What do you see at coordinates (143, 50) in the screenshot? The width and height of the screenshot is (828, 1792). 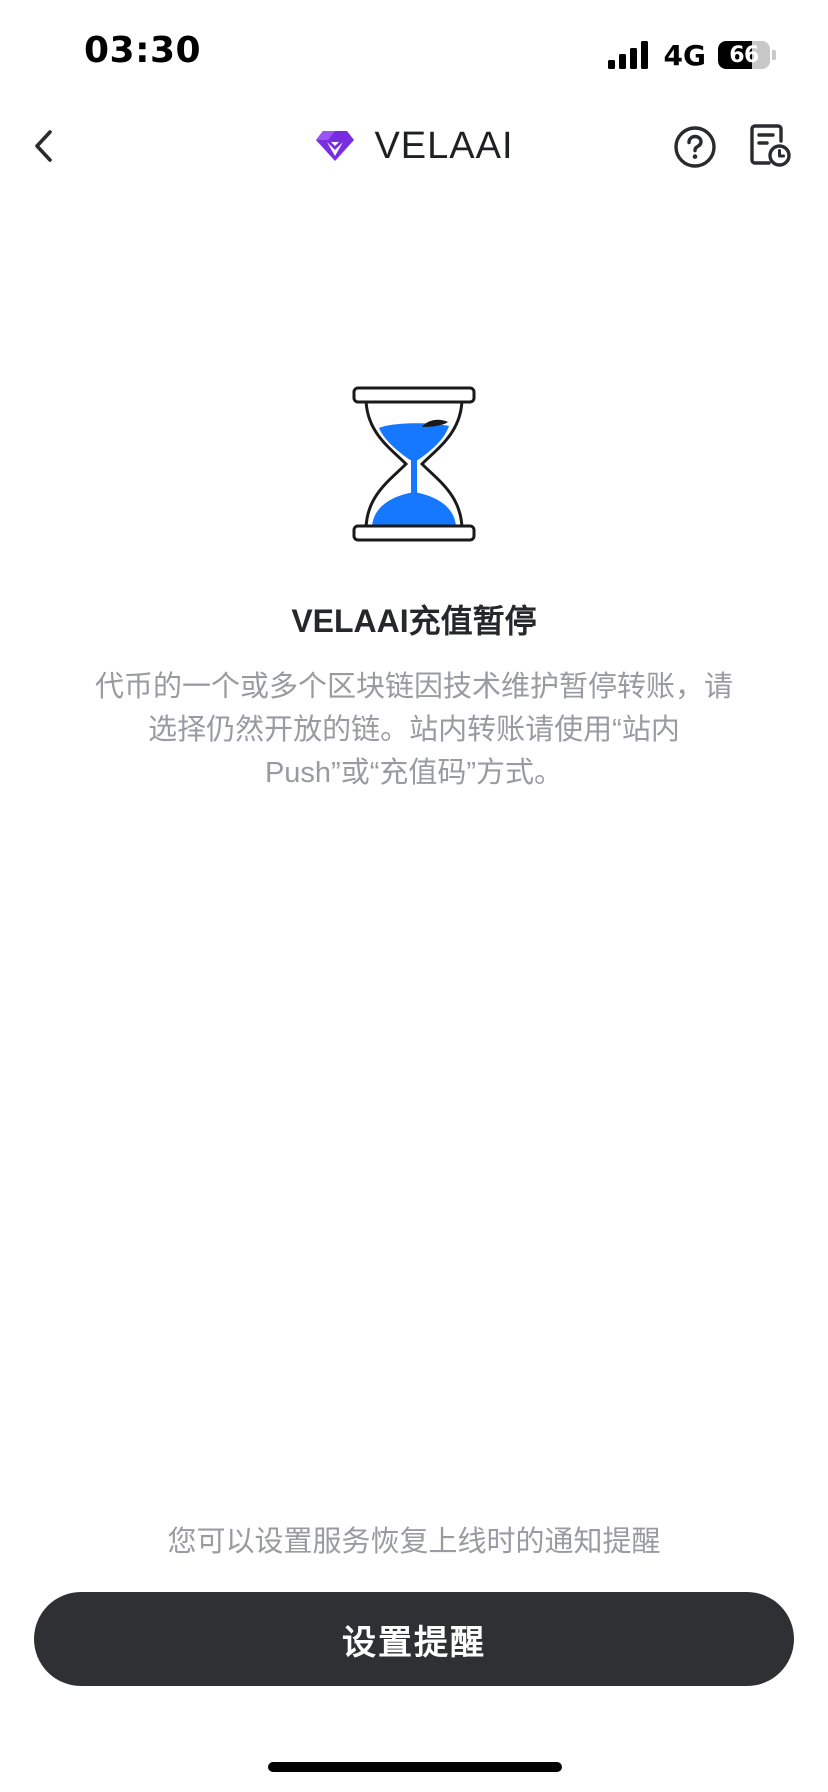 I see `status-time: 03:30` at bounding box center [143, 50].